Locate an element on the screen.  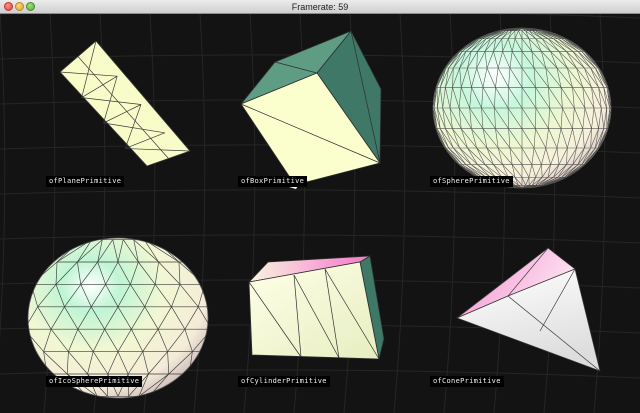
cylinder-primitive is located at coordinates (316, 307).